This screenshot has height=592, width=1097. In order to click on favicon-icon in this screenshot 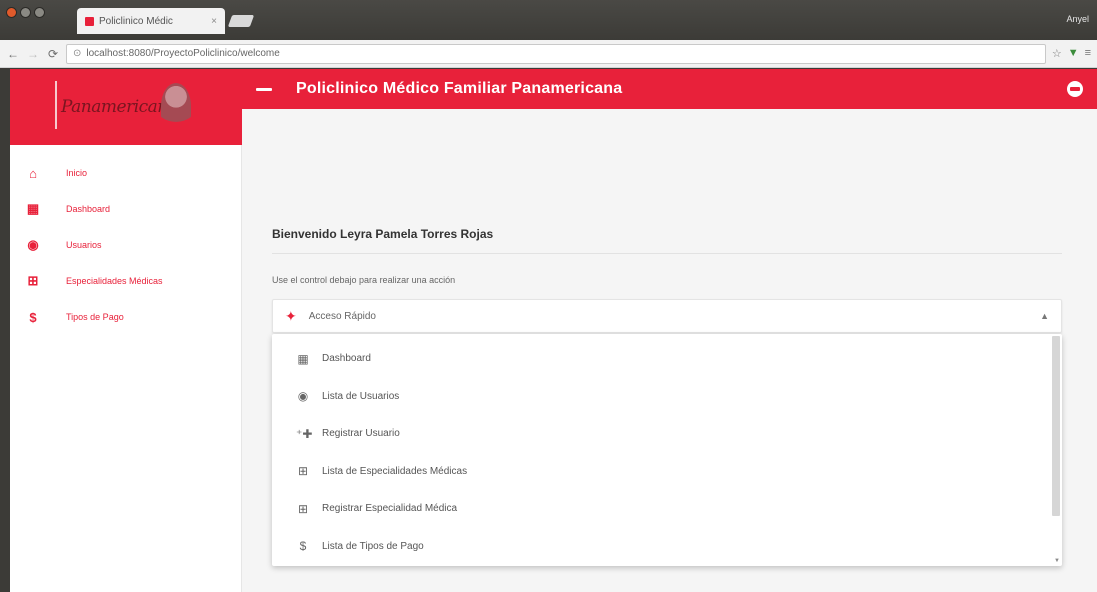, I will do `click(89, 21)`.